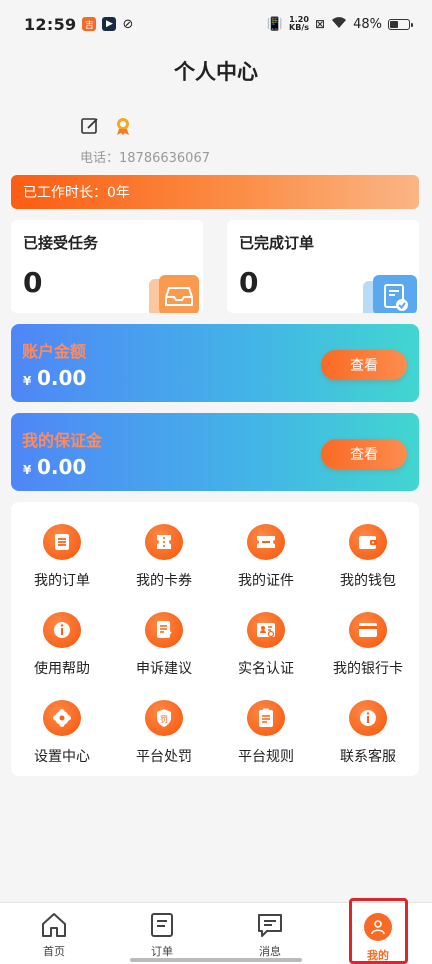 This screenshot has width=432, height=964. I want to click on profile-info: 电话：18786636067, so click(145, 141).